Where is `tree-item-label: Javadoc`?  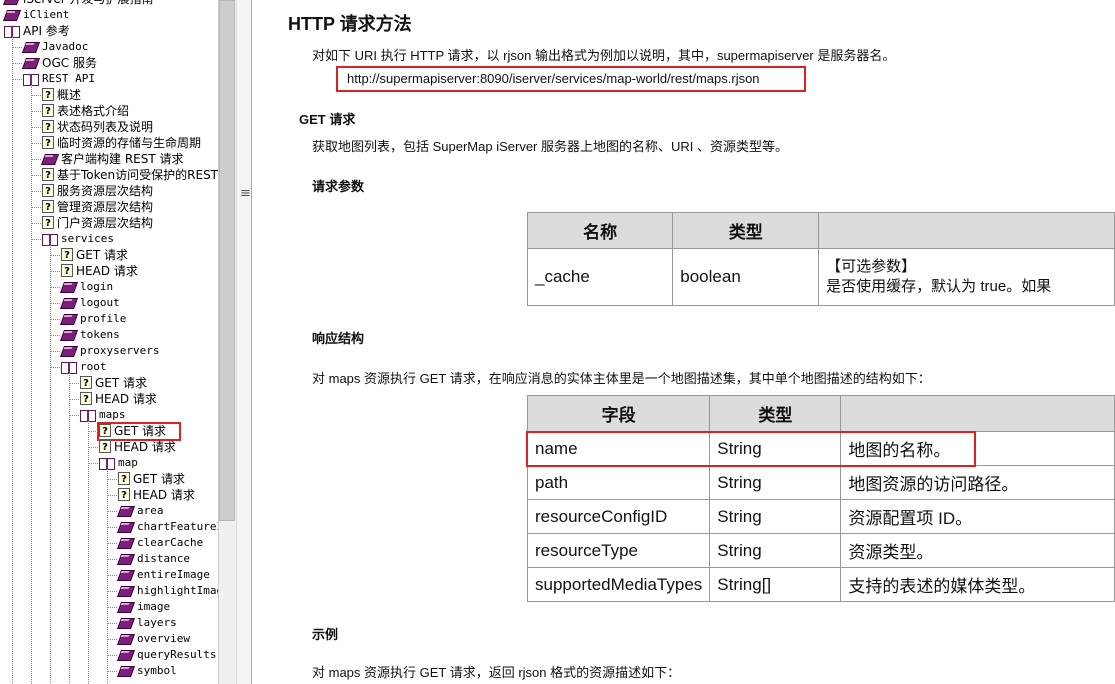
tree-item-label: Javadoc is located at coordinates (65, 46).